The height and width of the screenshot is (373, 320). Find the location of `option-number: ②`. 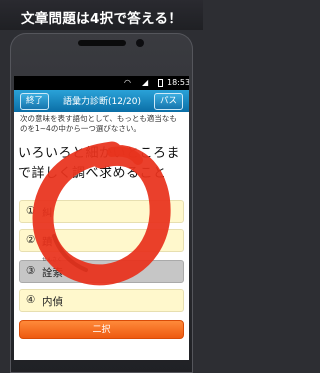

option-number: ② is located at coordinates (31, 240).